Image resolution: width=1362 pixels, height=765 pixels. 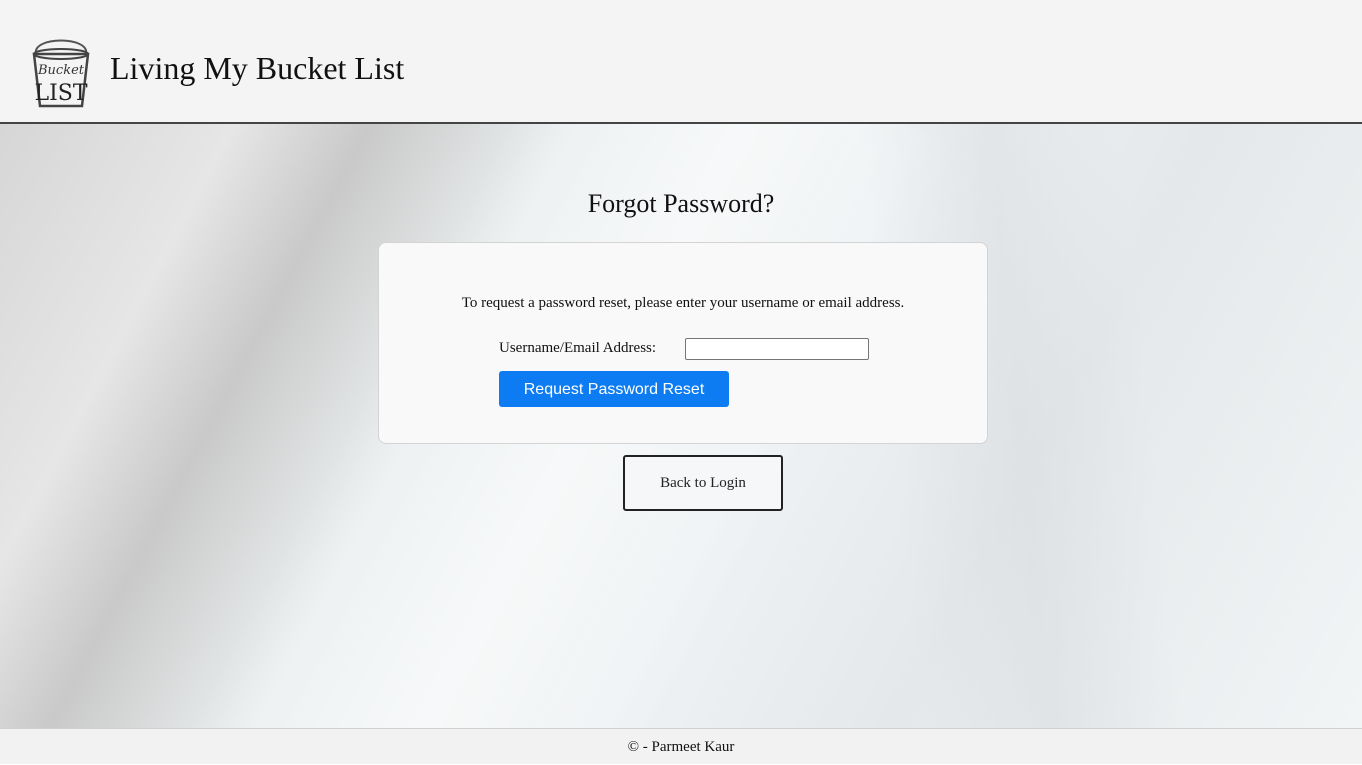 I want to click on footer: © - Parmeet Kaur, so click(x=681, y=746).